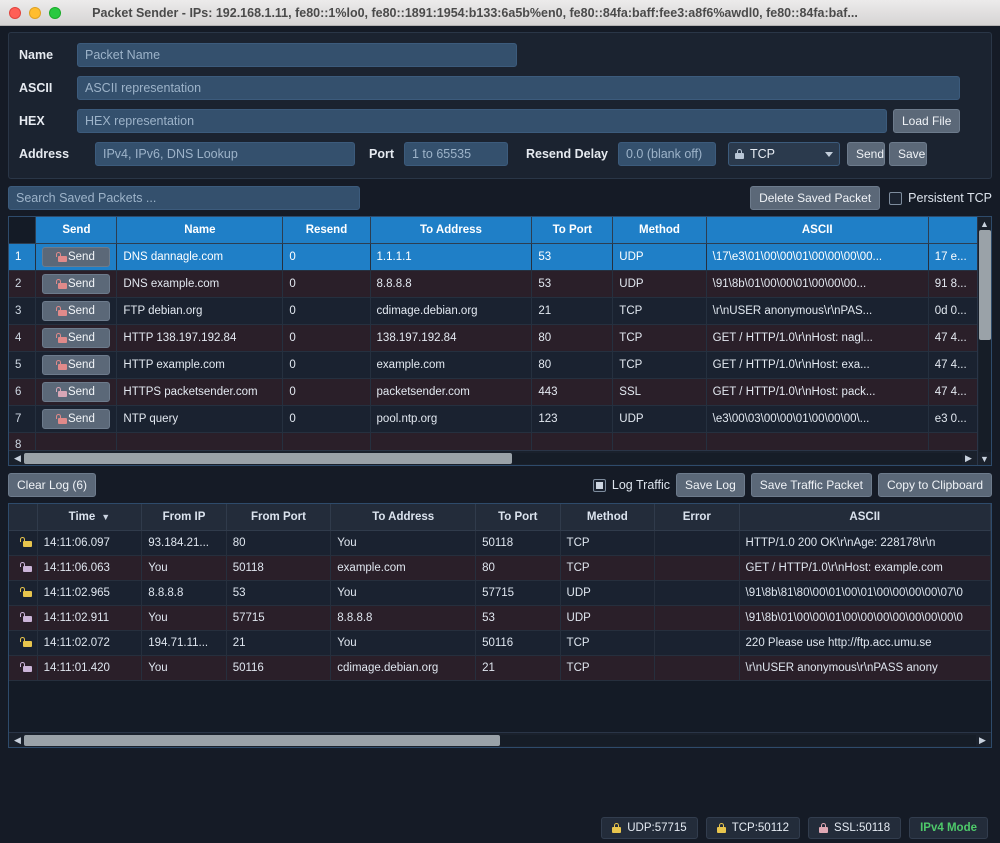 Image resolution: width=1000 pixels, height=843 pixels. Describe the element at coordinates (15, 12) in the screenshot. I see `close-window-button` at that location.